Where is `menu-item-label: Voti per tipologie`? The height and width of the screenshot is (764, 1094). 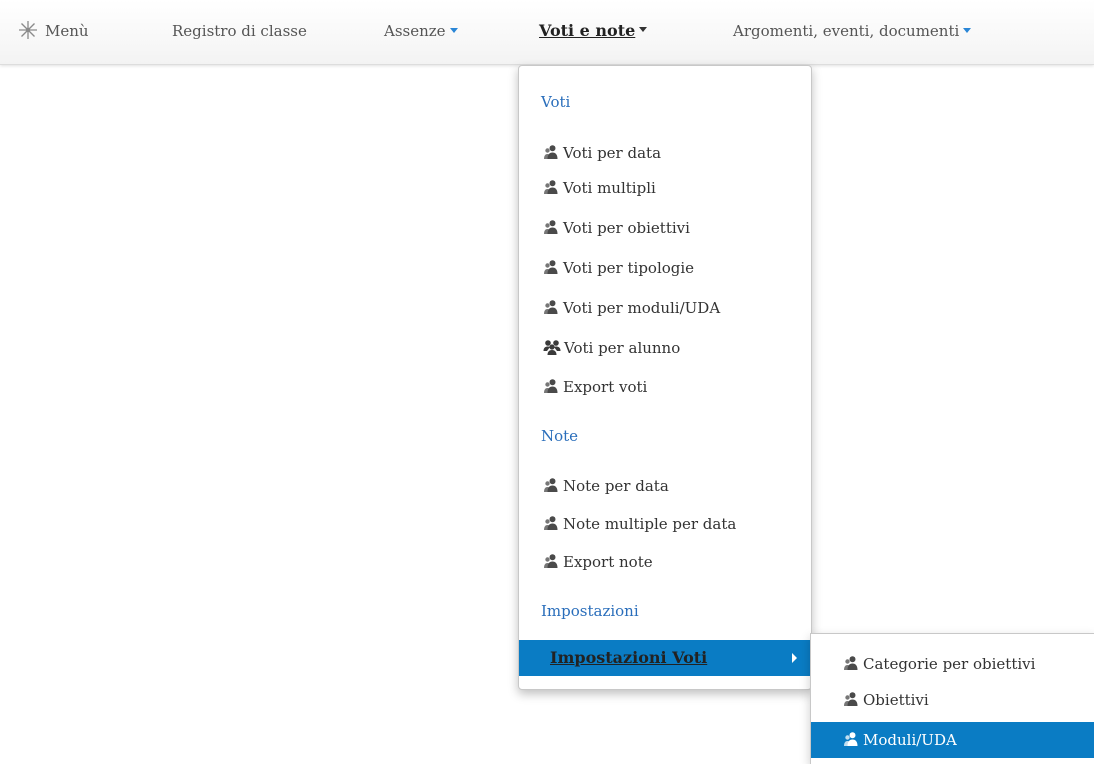
menu-item-label: Voti per tipologie is located at coordinates (629, 268).